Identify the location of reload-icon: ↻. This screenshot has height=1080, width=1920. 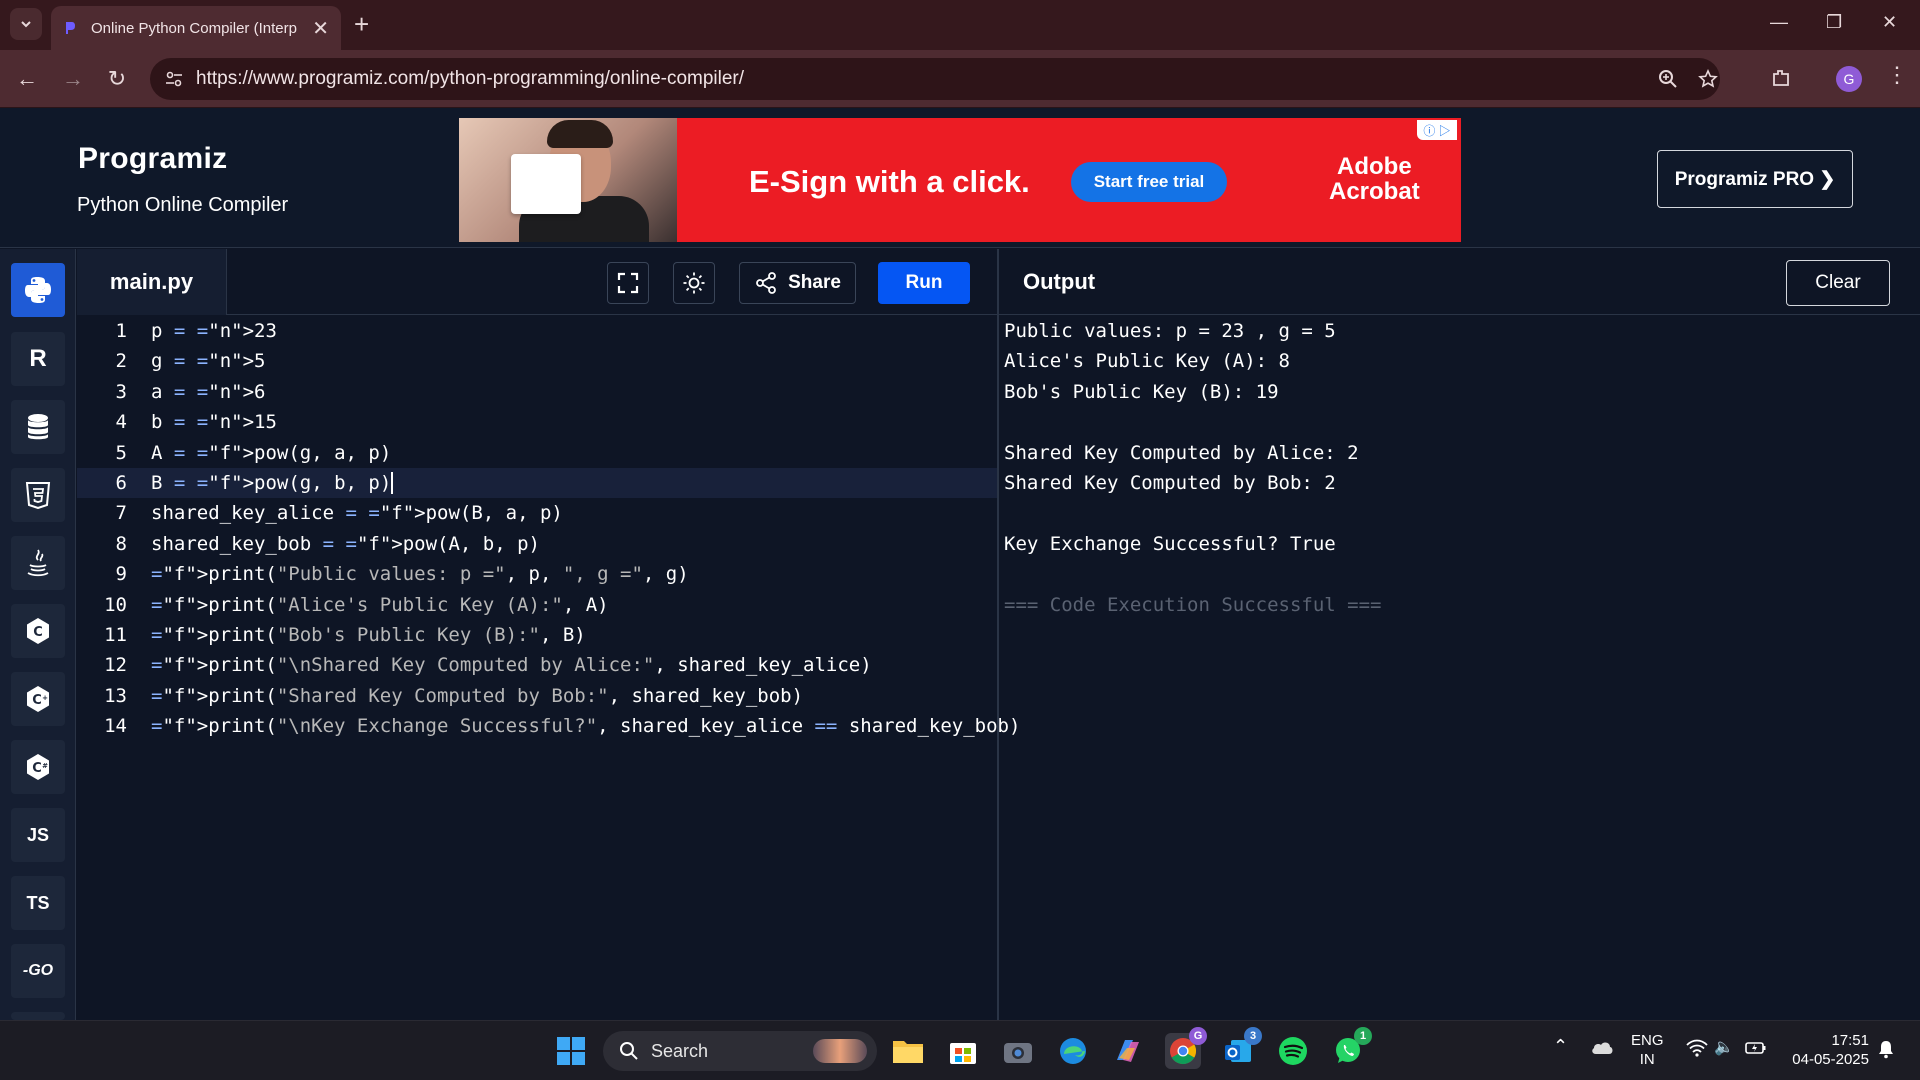
(117, 79).